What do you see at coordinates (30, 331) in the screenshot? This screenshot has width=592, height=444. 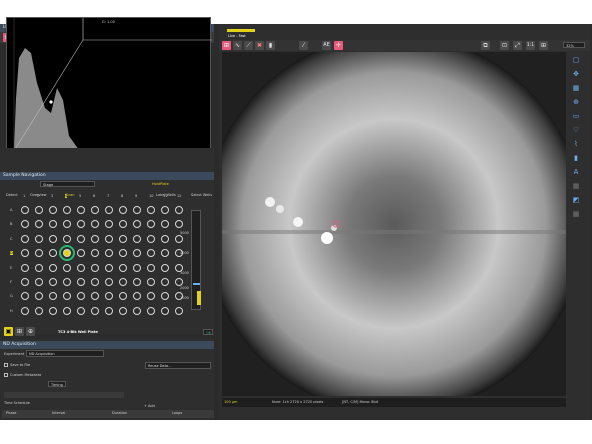 I see `target-tool-icon: ⊕` at bounding box center [30, 331].